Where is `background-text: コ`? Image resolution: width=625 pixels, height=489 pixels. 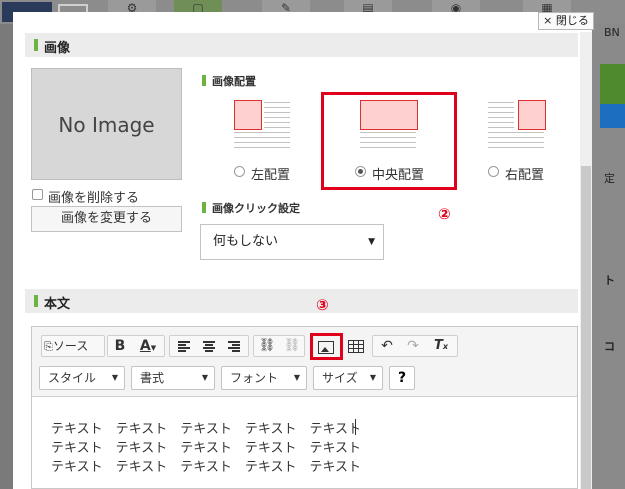 background-text: コ is located at coordinates (609, 346).